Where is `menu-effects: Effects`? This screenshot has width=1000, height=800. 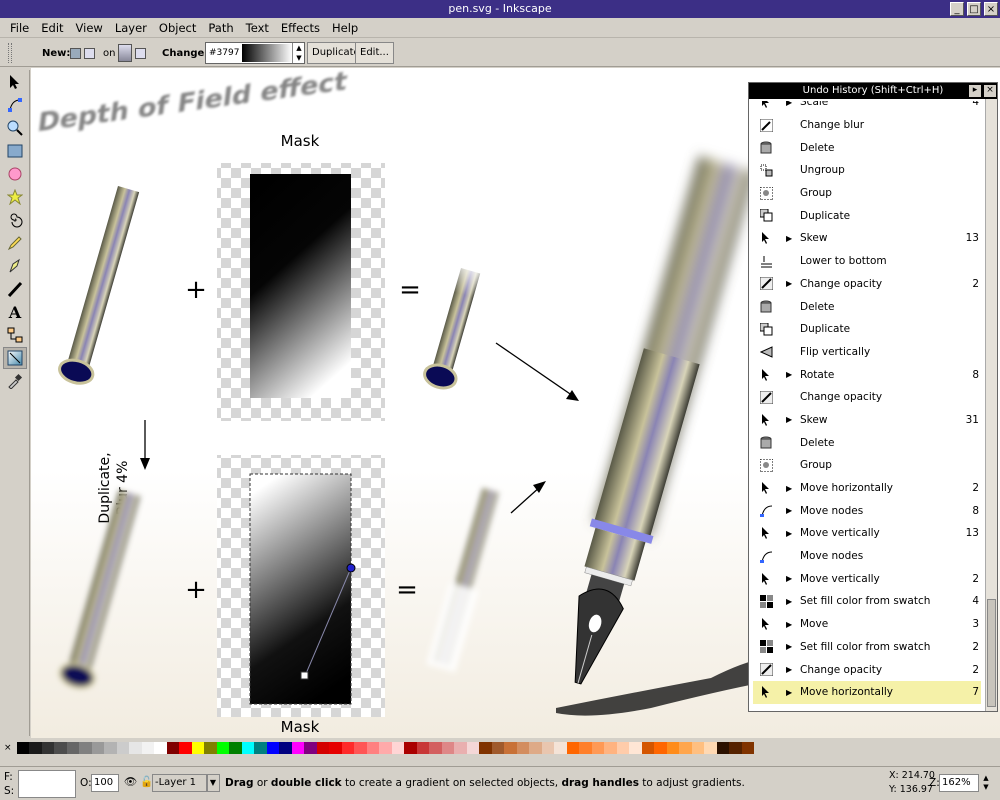
menu-effects: Effects is located at coordinates (300, 28).